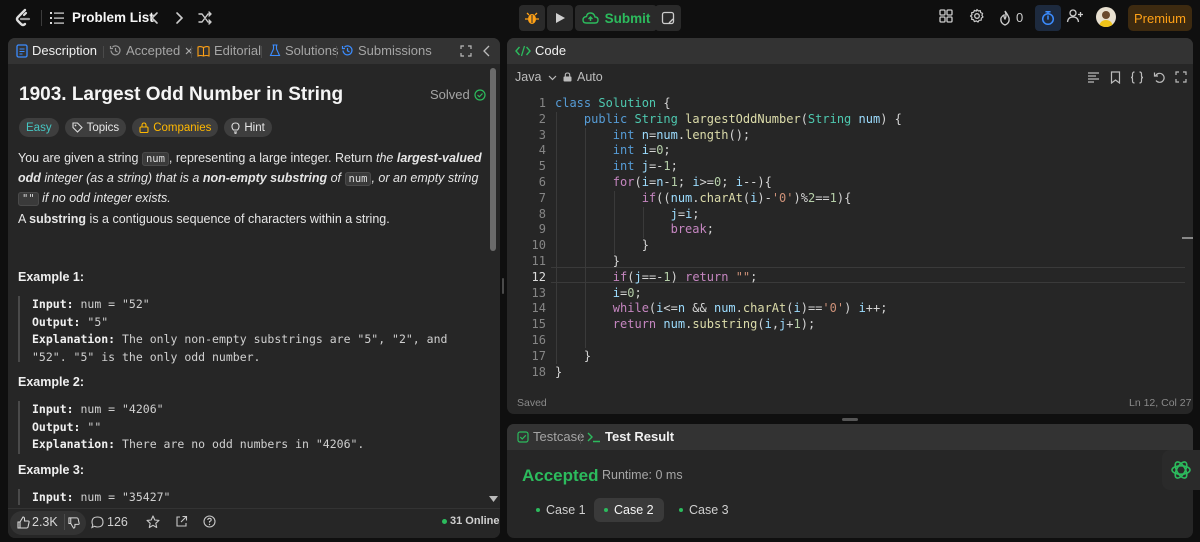 This screenshot has width=1200, height=542. I want to click on solved-label: Solved, so click(450, 94).